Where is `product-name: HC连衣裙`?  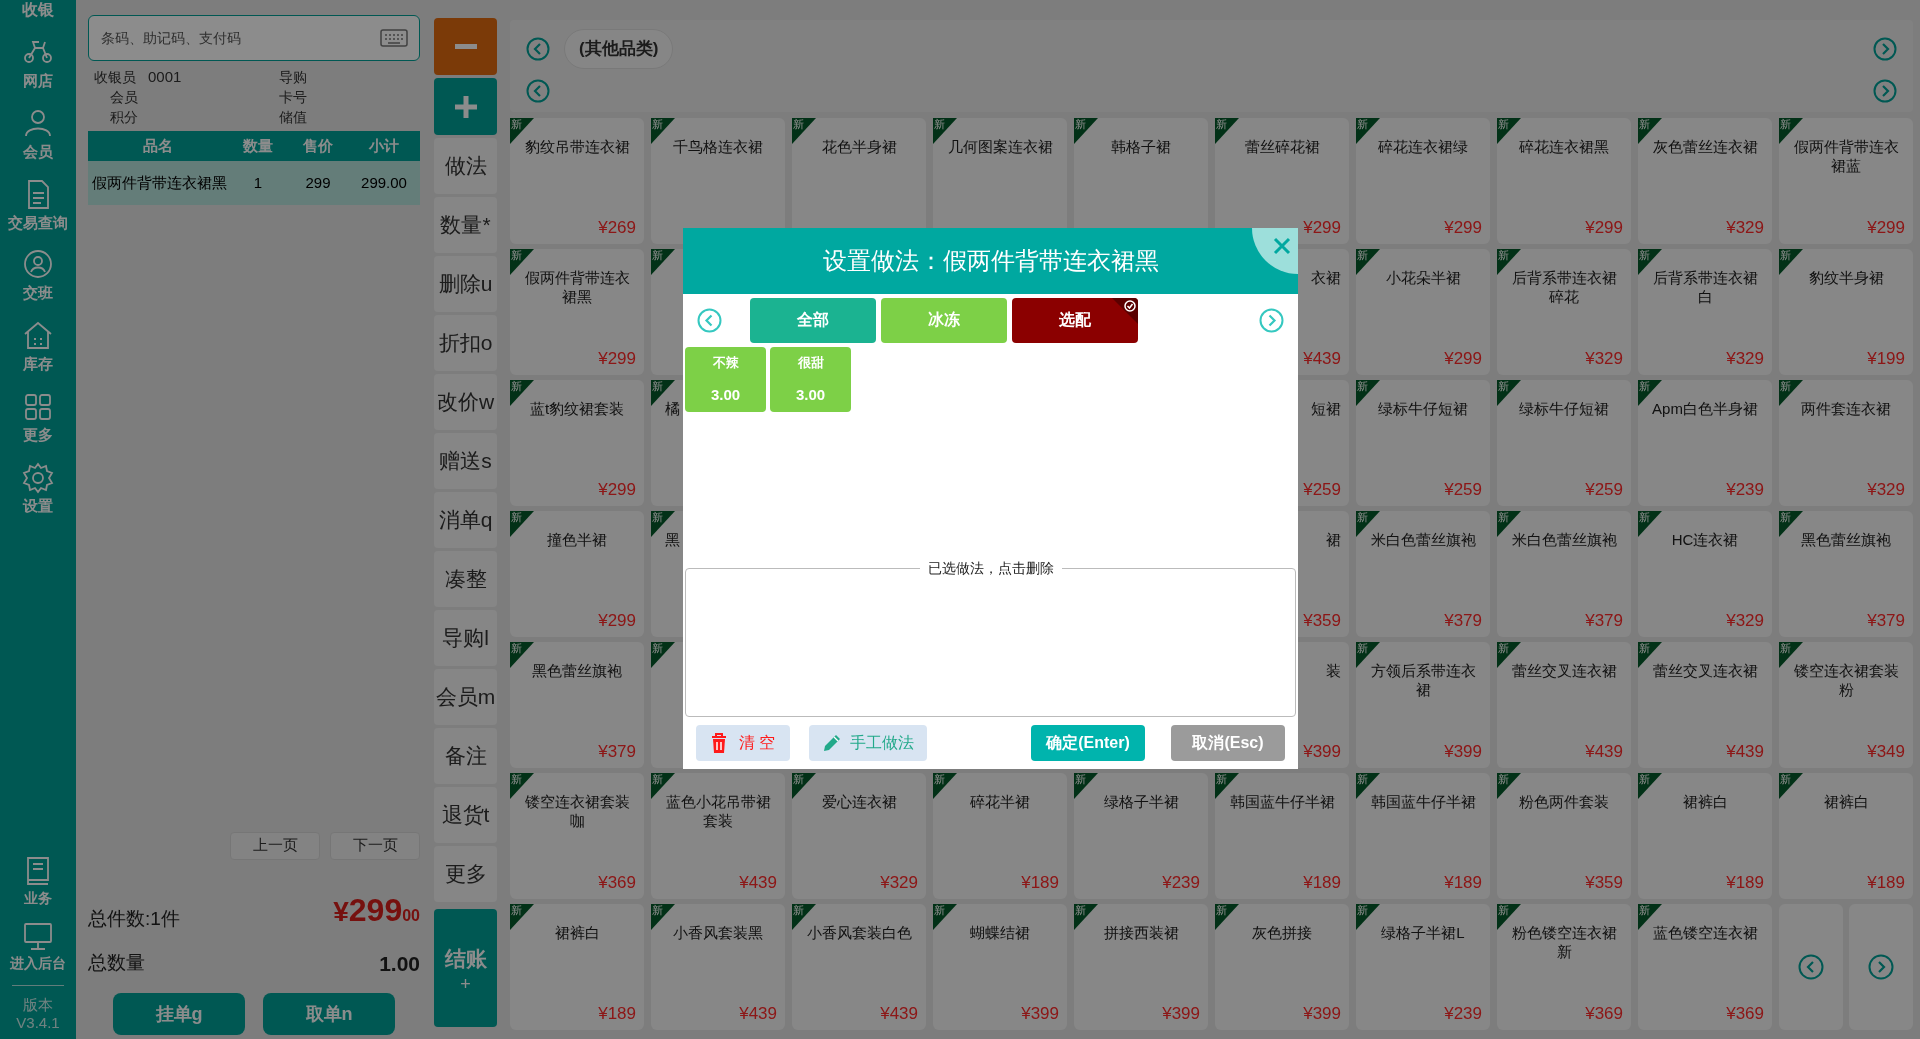
product-name: HC连衣裙 is located at coordinates (1705, 539).